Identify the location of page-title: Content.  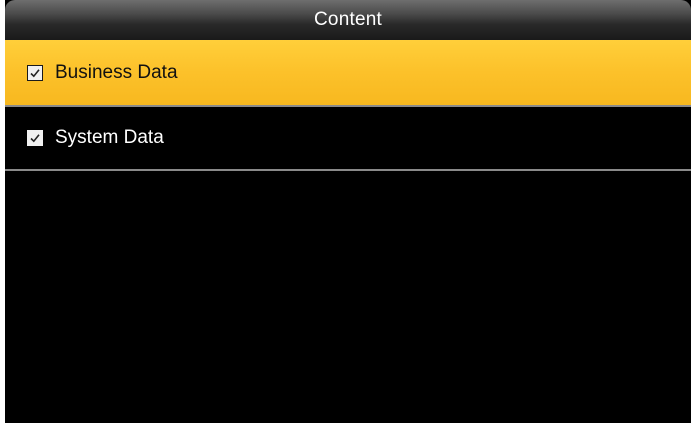
(348, 19).